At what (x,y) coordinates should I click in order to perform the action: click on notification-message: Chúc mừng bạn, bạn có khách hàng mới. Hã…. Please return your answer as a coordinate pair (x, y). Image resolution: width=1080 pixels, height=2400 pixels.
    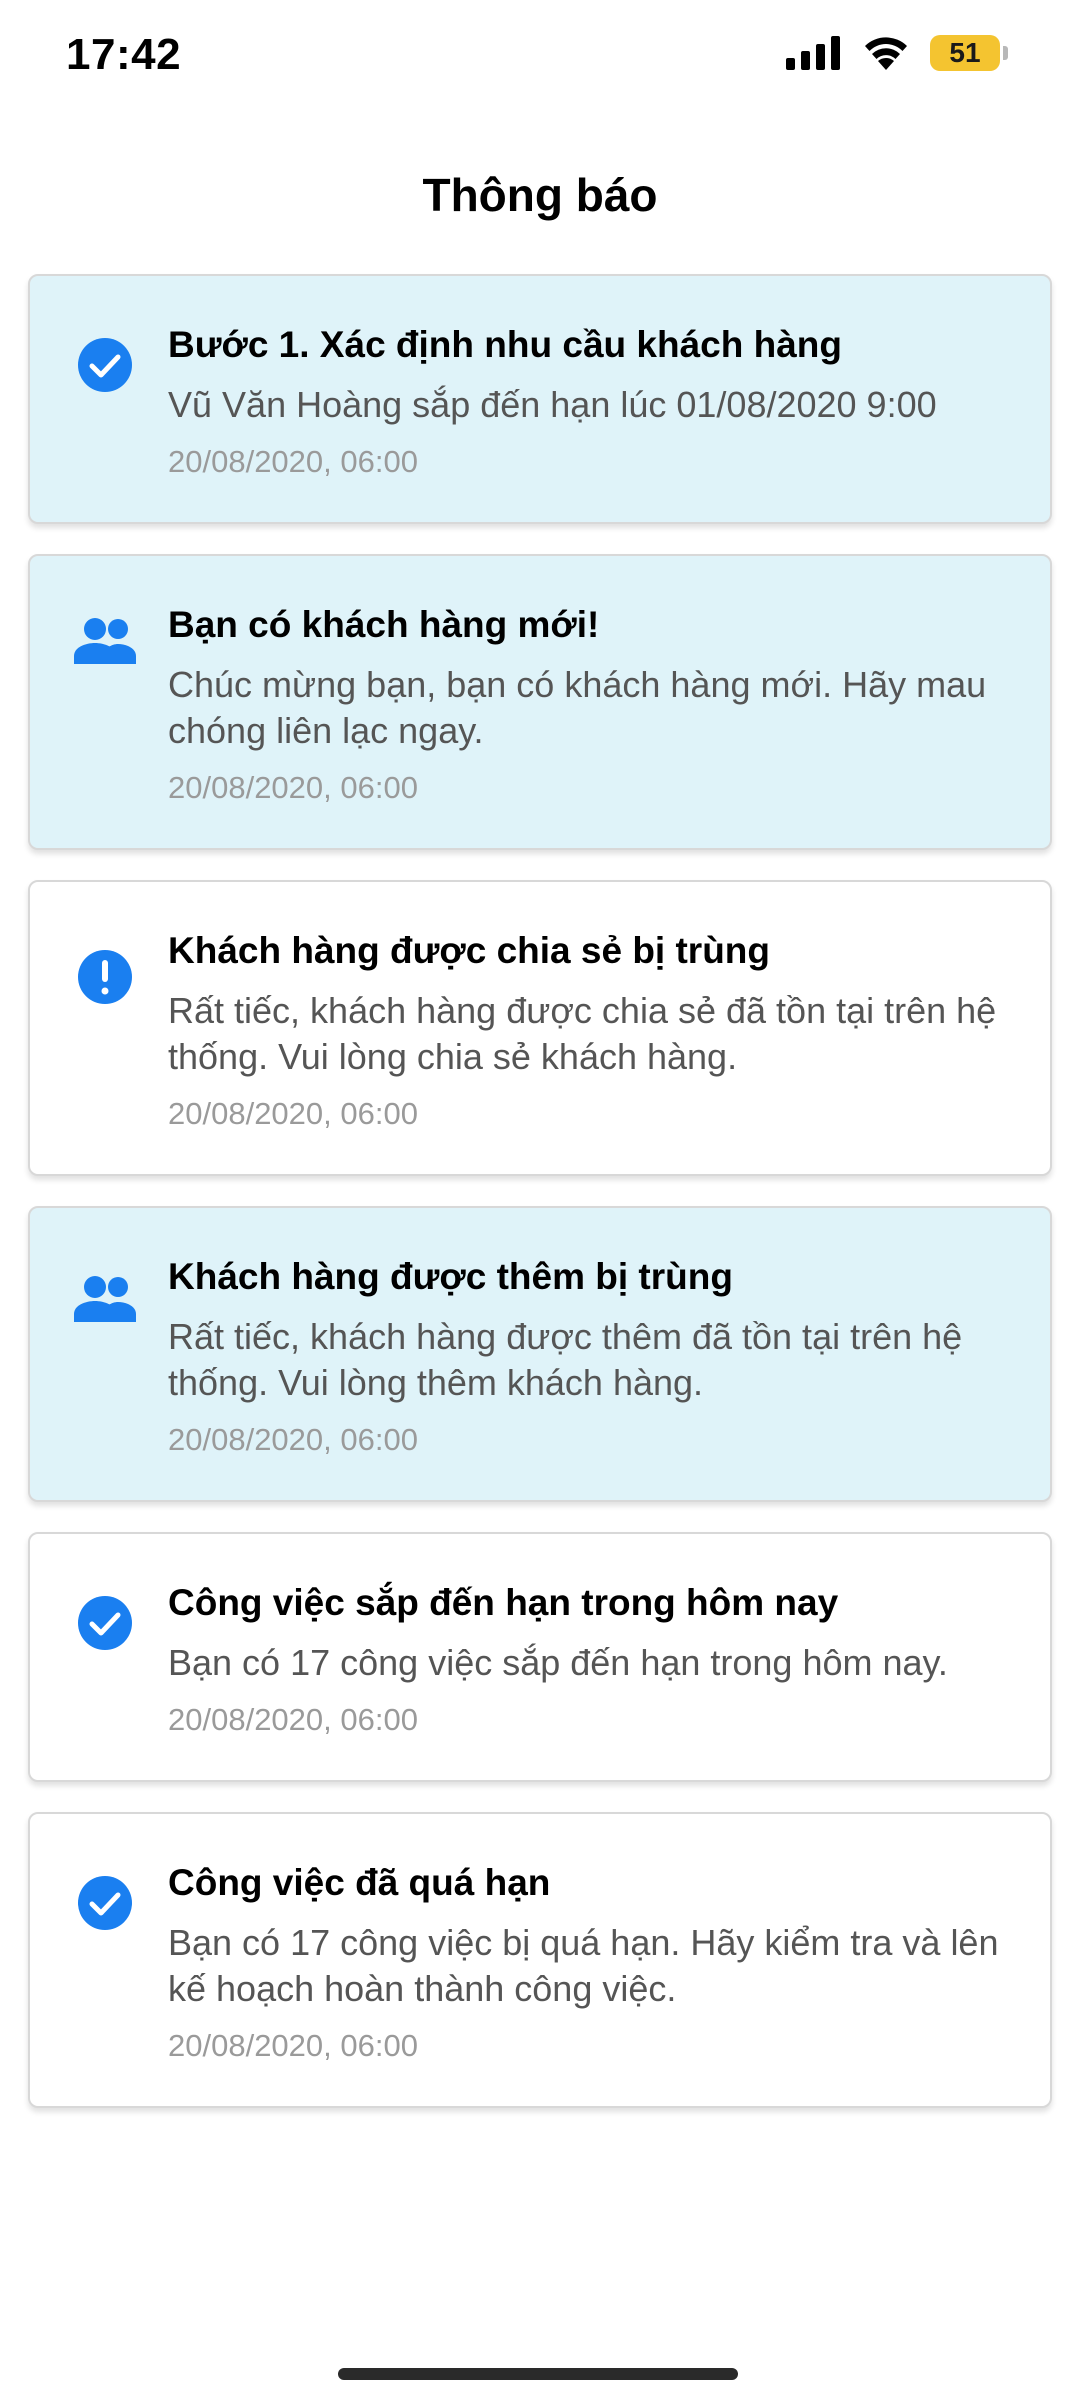
    Looking at the image, I should click on (577, 707).